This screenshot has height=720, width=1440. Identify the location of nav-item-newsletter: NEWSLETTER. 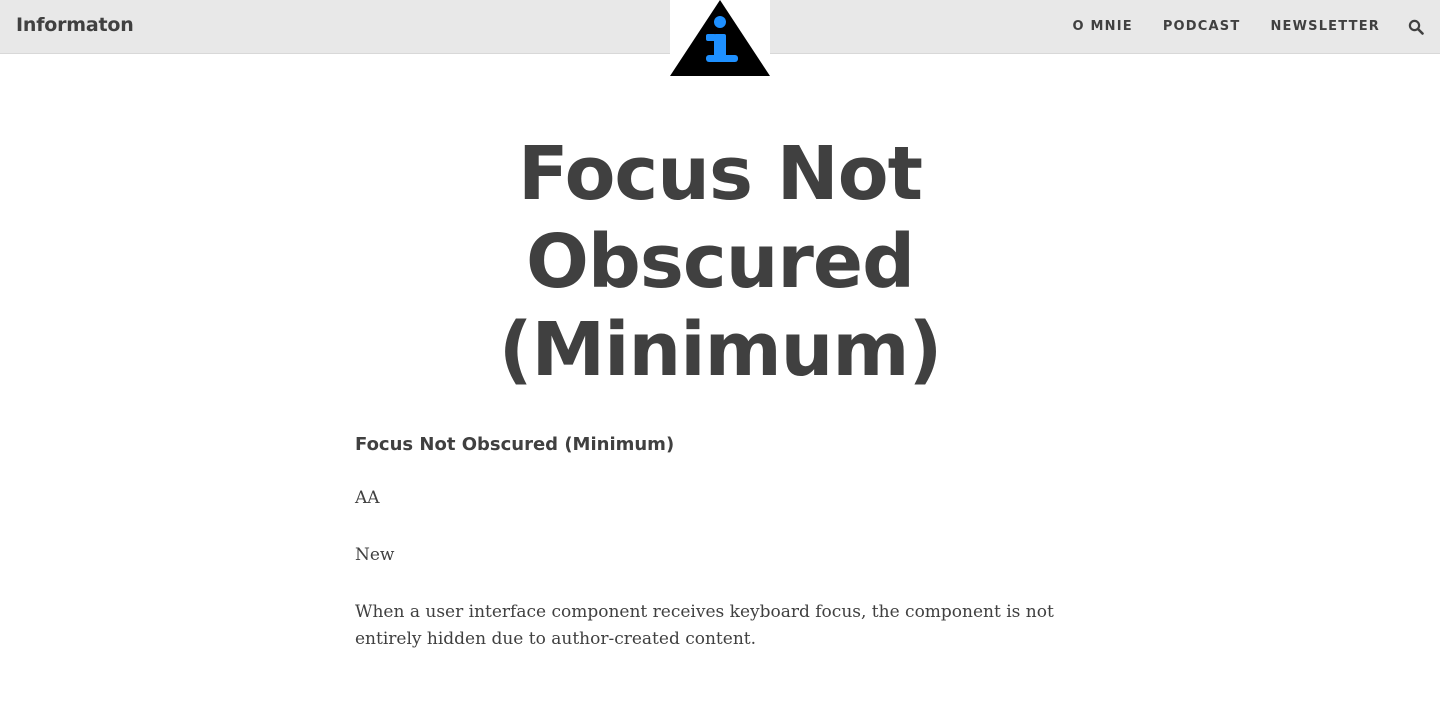
(1325, 26).